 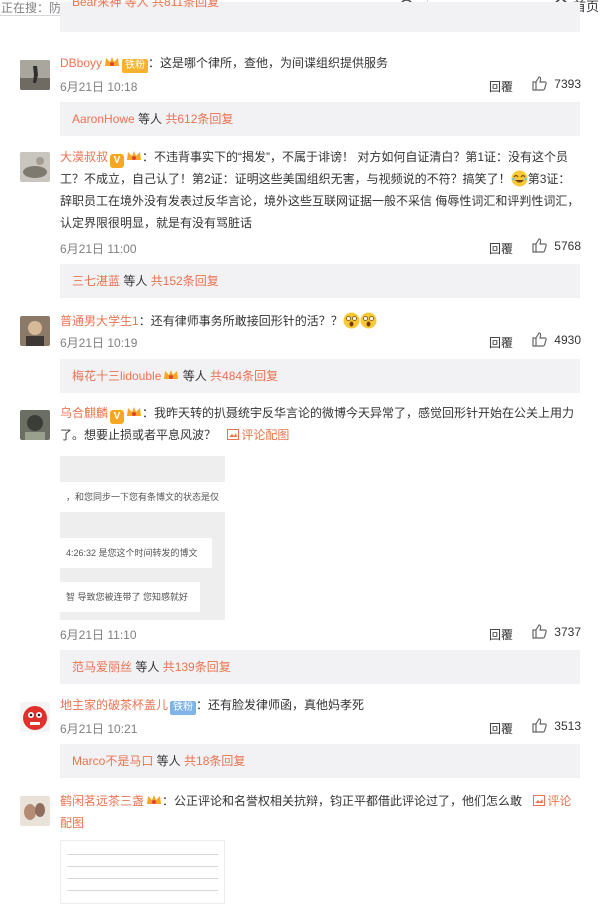 I want to click on partial-reply-summary: Bear来神 等人 共811条回复, so click(x=320, y=16).